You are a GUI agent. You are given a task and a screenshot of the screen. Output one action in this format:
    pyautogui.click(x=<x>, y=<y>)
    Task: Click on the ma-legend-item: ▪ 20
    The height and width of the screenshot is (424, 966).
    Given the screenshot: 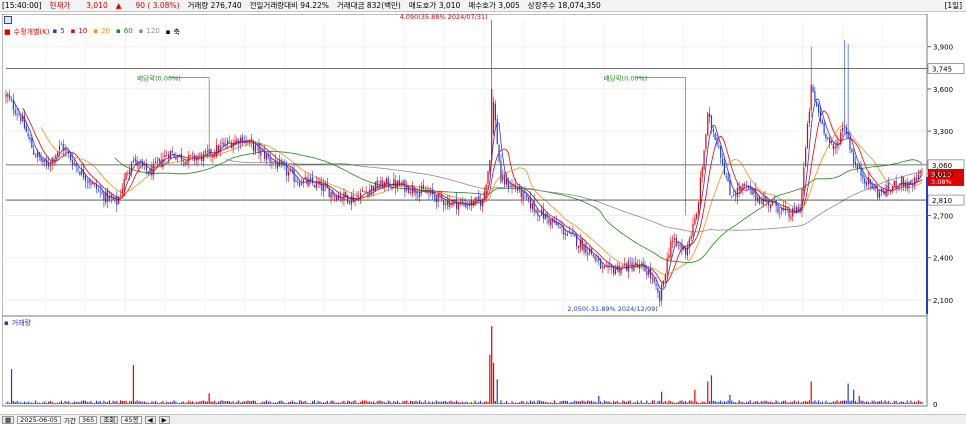 What is the action you would take?
    pyautogui.click(x=103, y=32)
    